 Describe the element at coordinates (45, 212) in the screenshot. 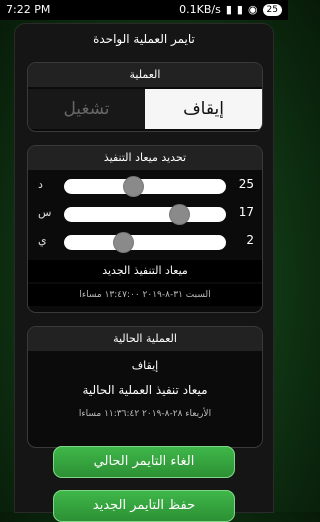

I see `hours-unit: س` at that location.